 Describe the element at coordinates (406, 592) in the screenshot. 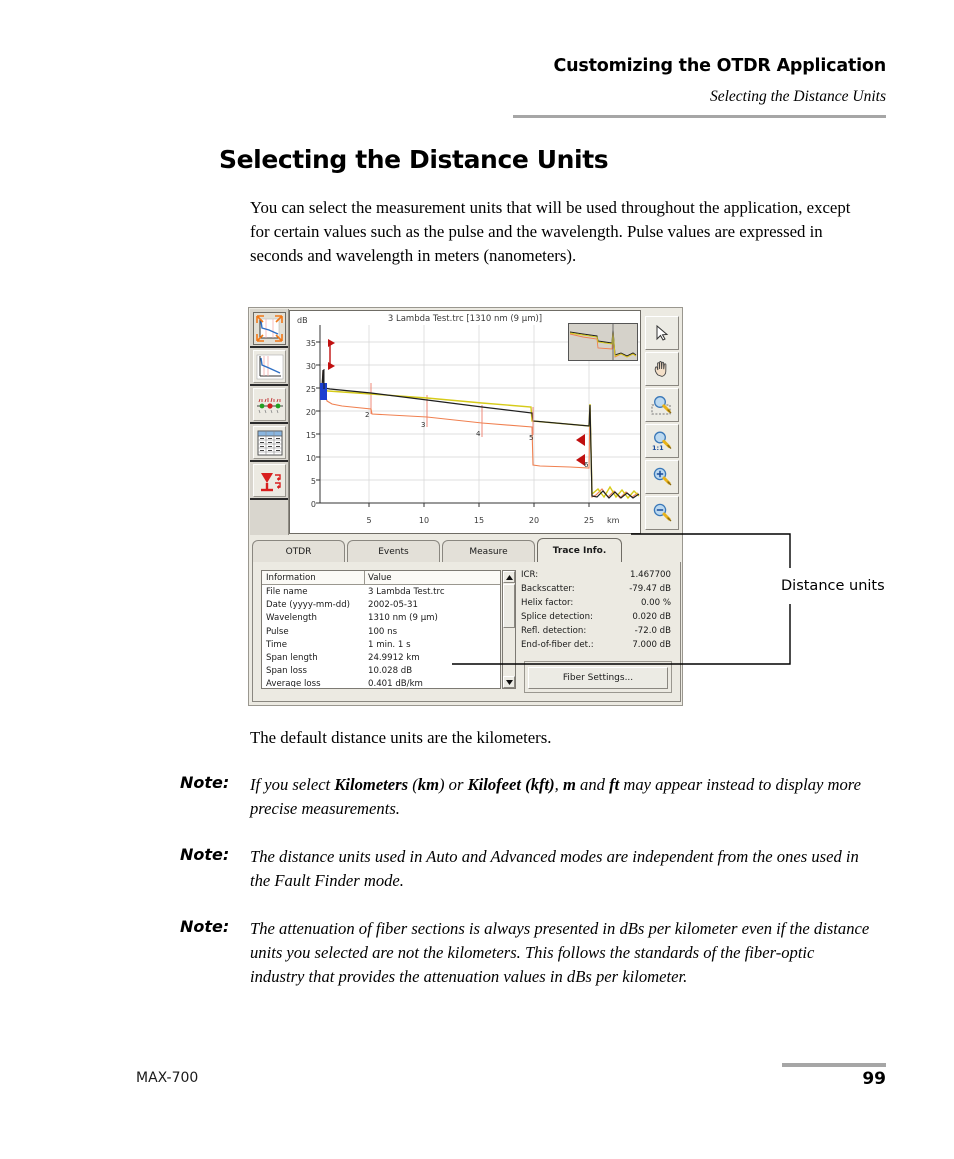

I see `row-value: 3 Lambda Test.trc` at that location.